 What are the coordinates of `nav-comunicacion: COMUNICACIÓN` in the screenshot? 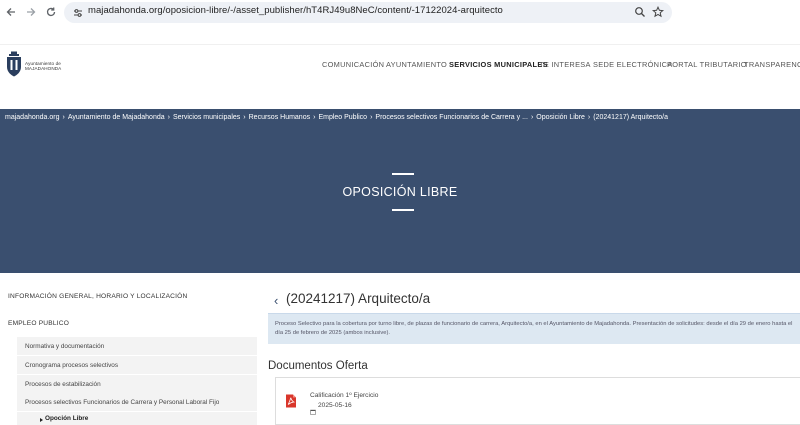 It's located at (353, 64).